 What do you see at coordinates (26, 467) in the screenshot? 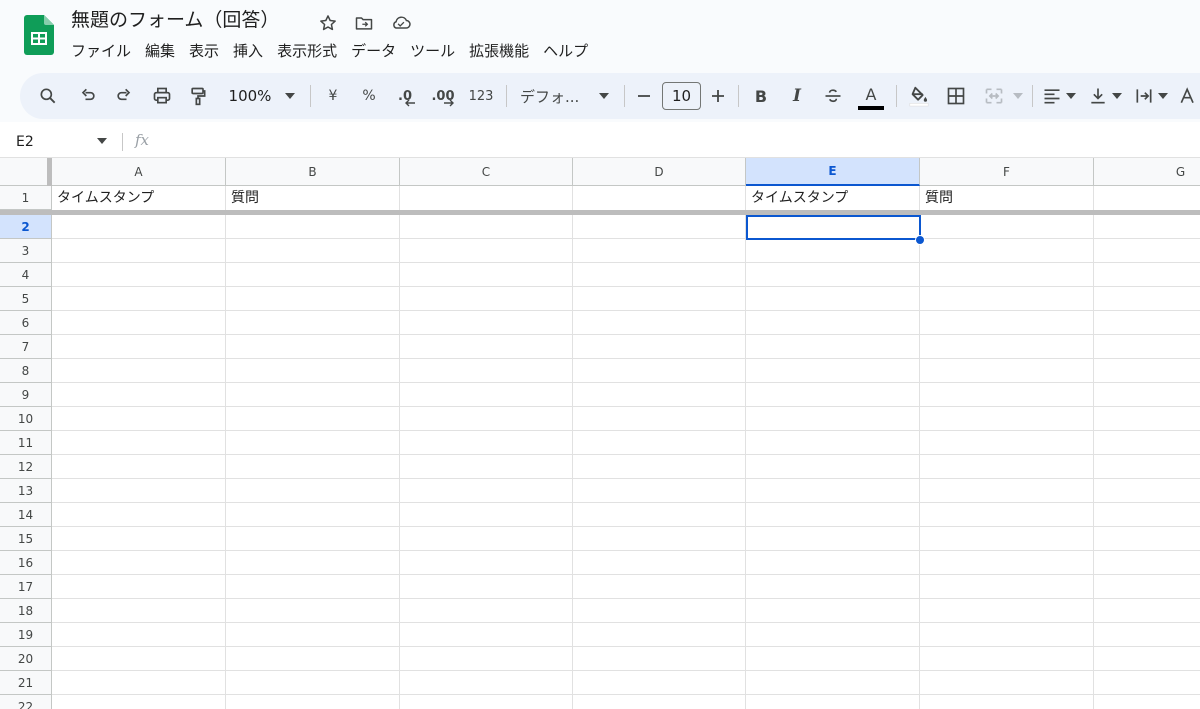
I see `row-header-12: 12` at bounding box center [26, 467].